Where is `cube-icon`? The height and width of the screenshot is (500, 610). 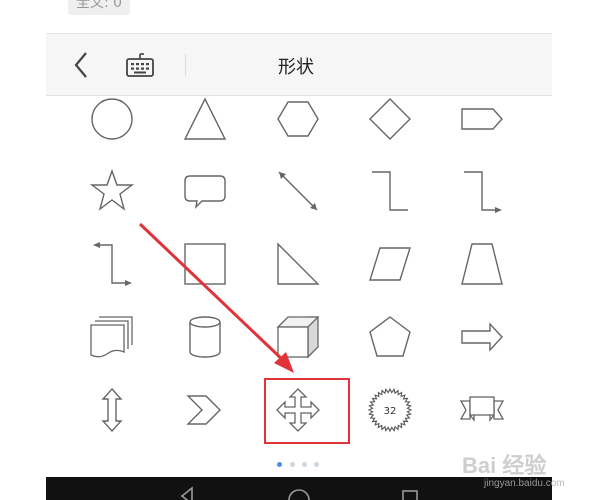
cube-icon is located at coordinates (298, 337).